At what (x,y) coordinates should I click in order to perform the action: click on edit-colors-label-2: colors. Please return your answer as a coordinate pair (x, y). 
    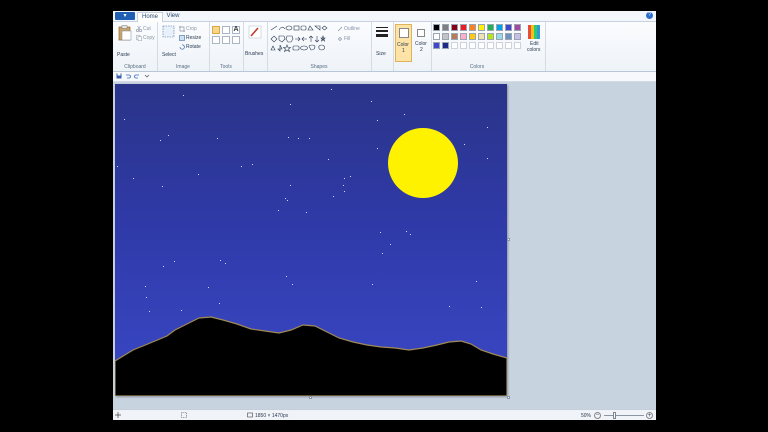
    Looking at the image, I should click on (533, 50).